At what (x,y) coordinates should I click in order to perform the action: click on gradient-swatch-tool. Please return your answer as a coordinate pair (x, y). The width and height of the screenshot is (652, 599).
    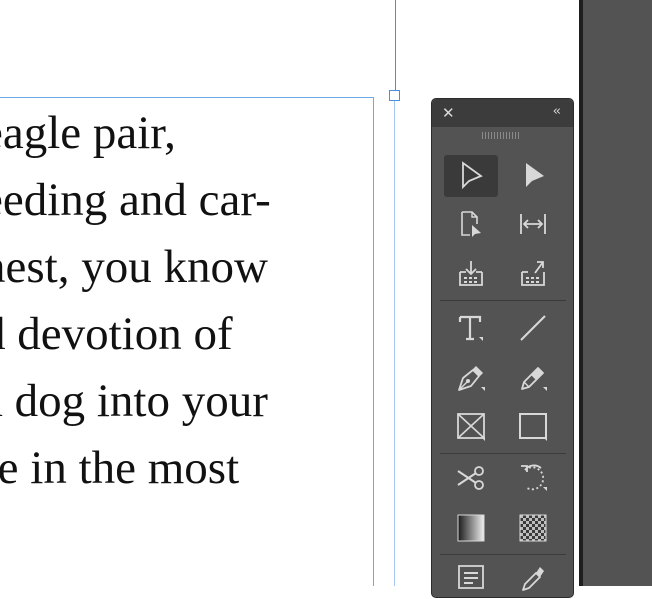
    Looking at the image, I should click on (471, 528).